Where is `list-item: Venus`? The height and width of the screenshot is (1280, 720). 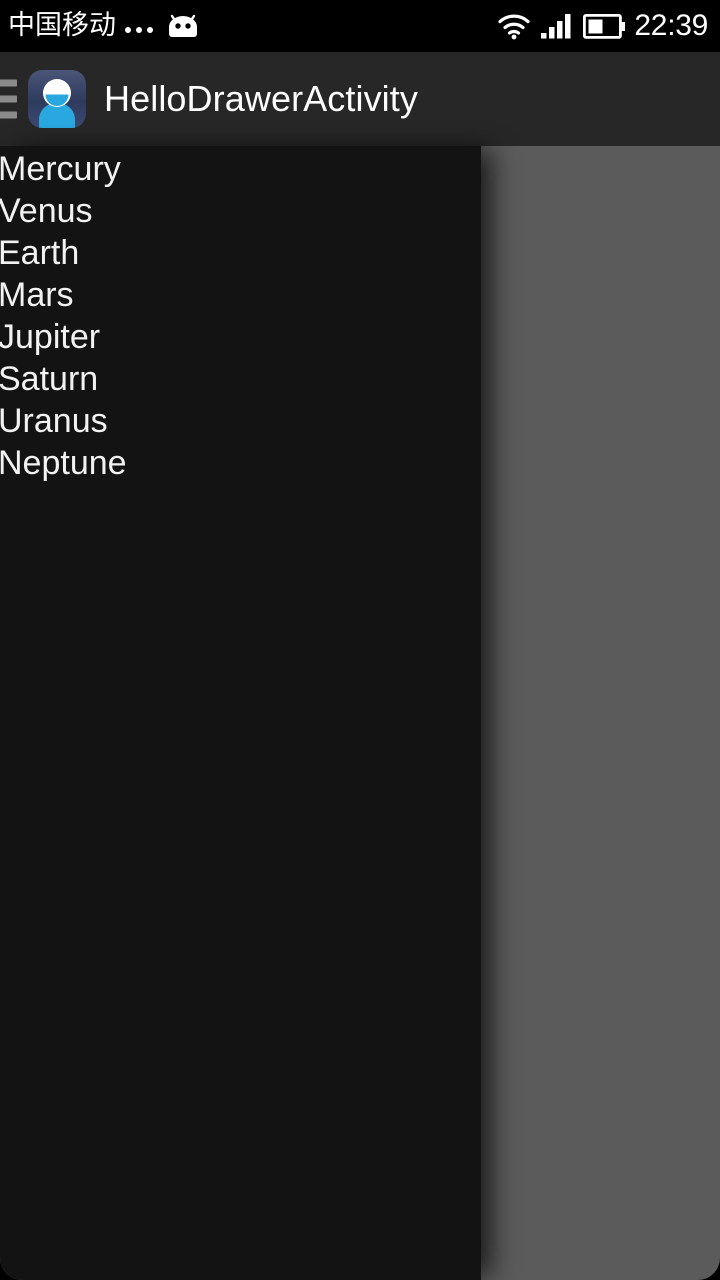 list-item: Venus is located at coordinates (240, 211).